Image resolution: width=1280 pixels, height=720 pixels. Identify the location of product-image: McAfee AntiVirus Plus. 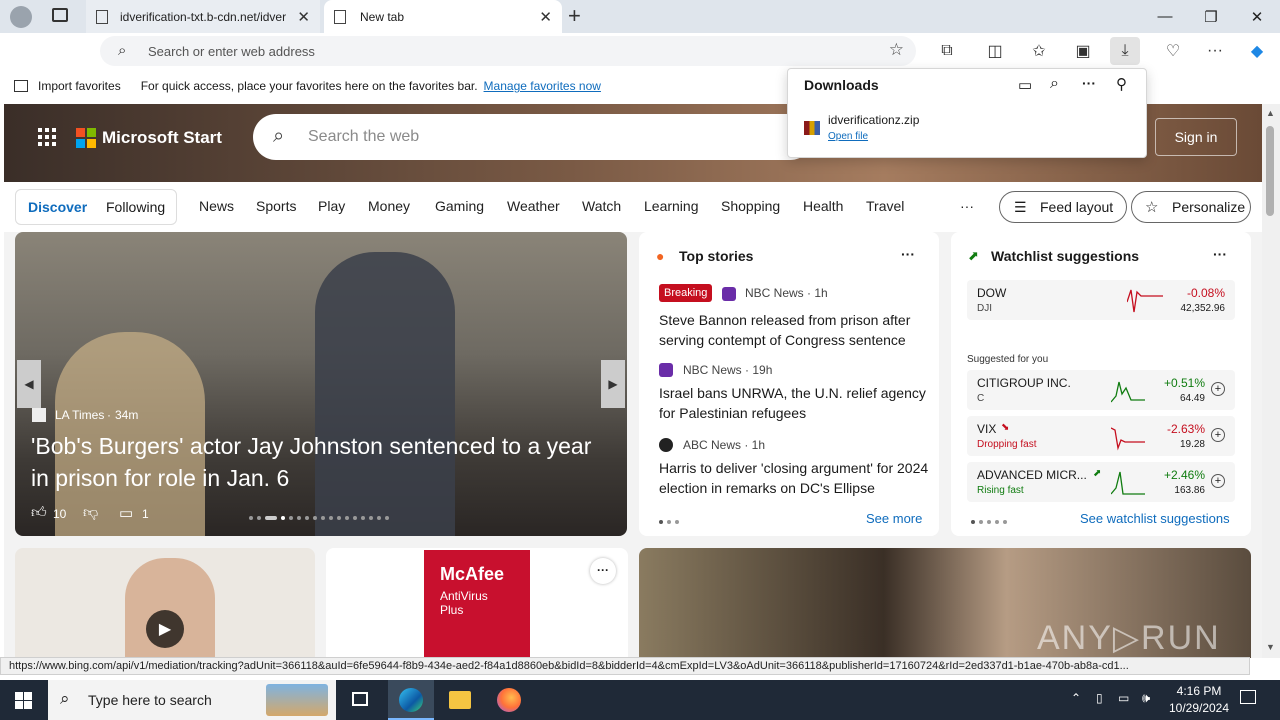
(477, 604).